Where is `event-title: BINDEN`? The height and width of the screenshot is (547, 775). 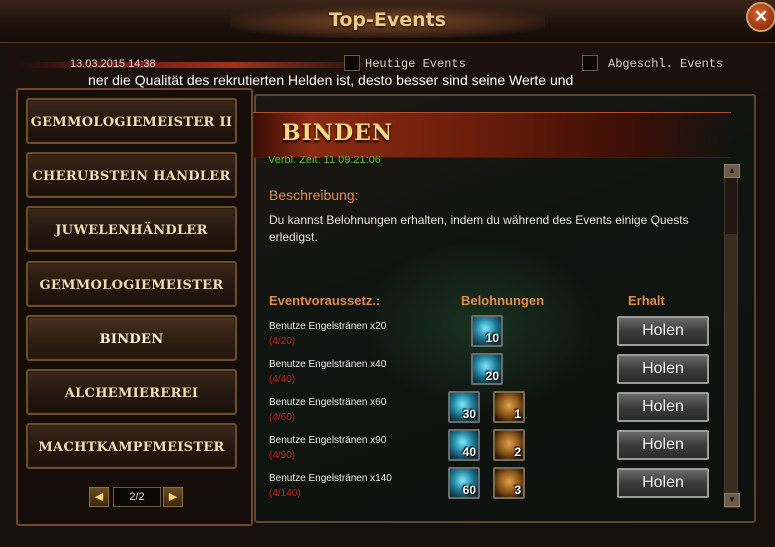 event-title: BINDEN is located at coordinates (337, 133).